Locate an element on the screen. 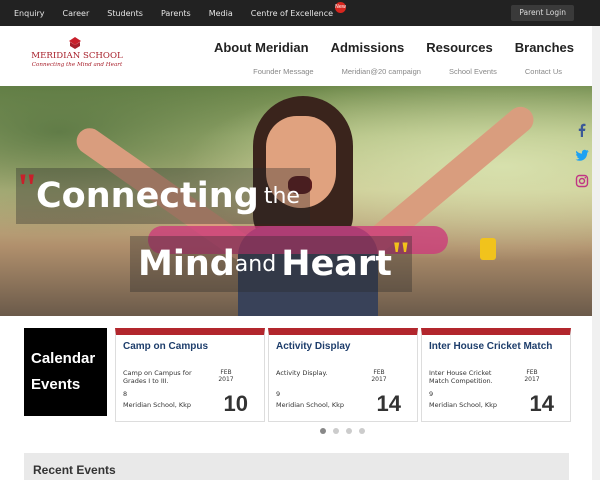  instagram-icon is located at coordinates (582, 181).